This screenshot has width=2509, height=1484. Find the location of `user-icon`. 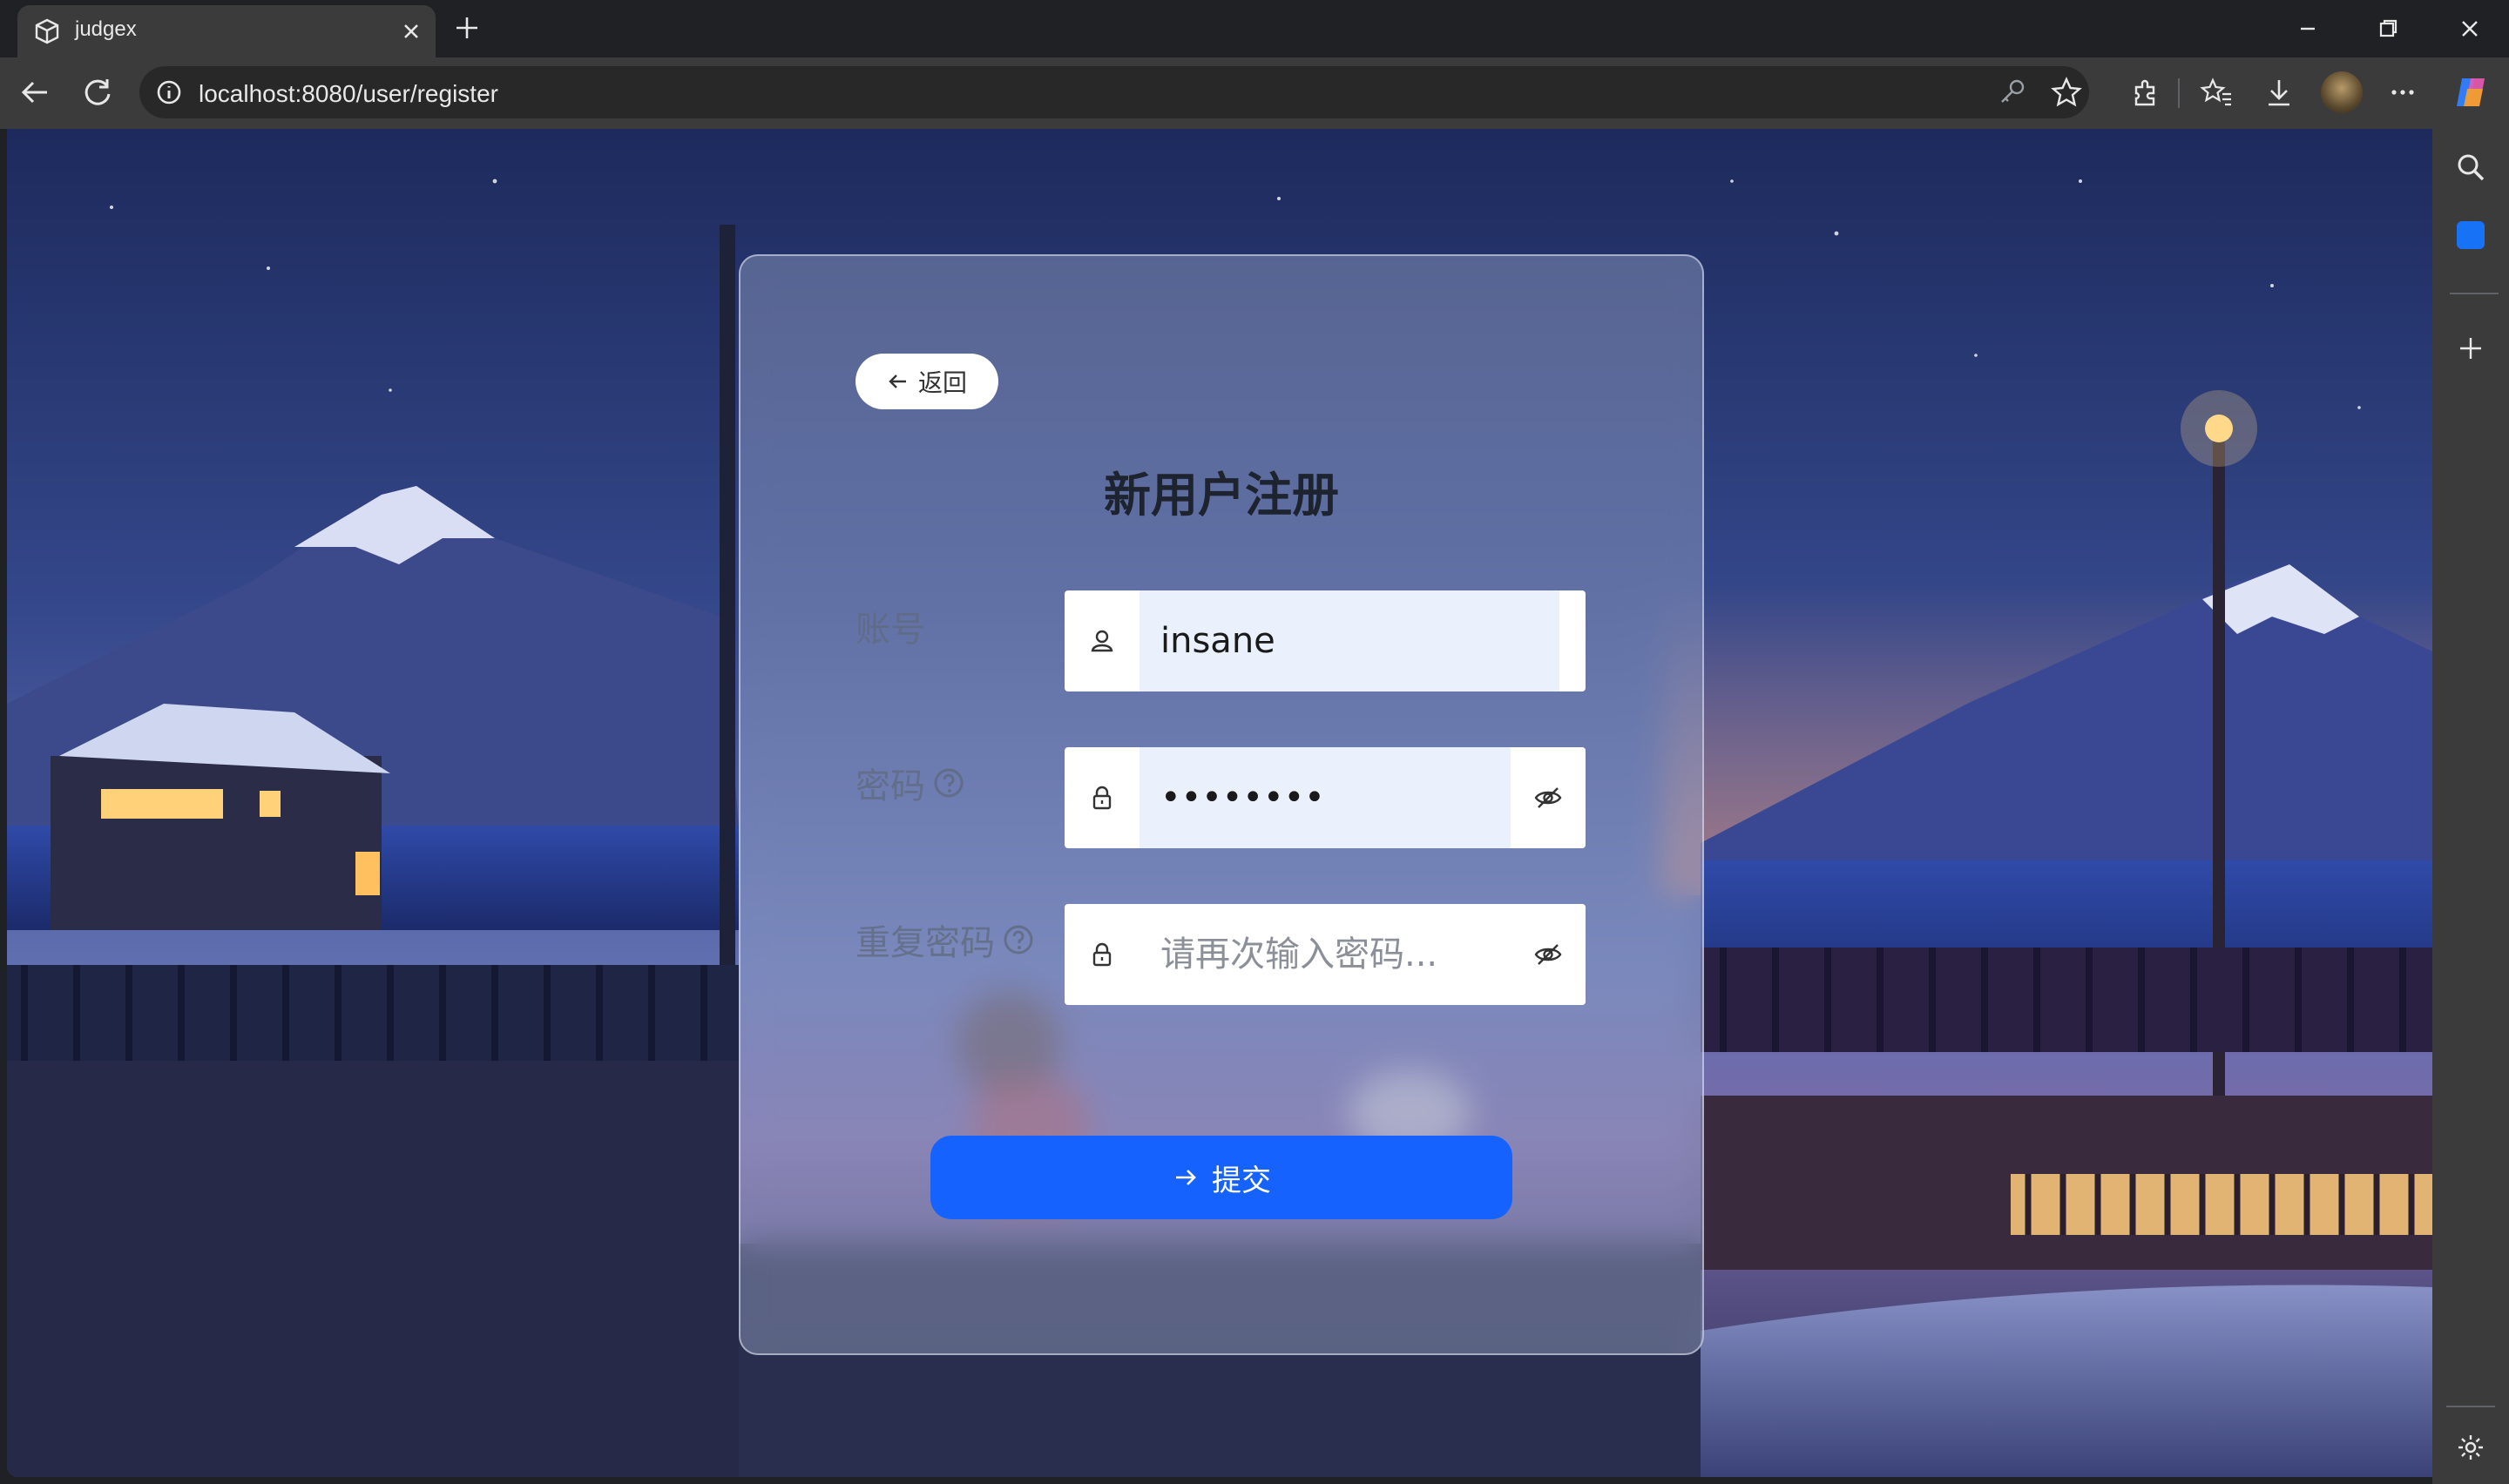

user-icon is located at coordinates (1102, 640).